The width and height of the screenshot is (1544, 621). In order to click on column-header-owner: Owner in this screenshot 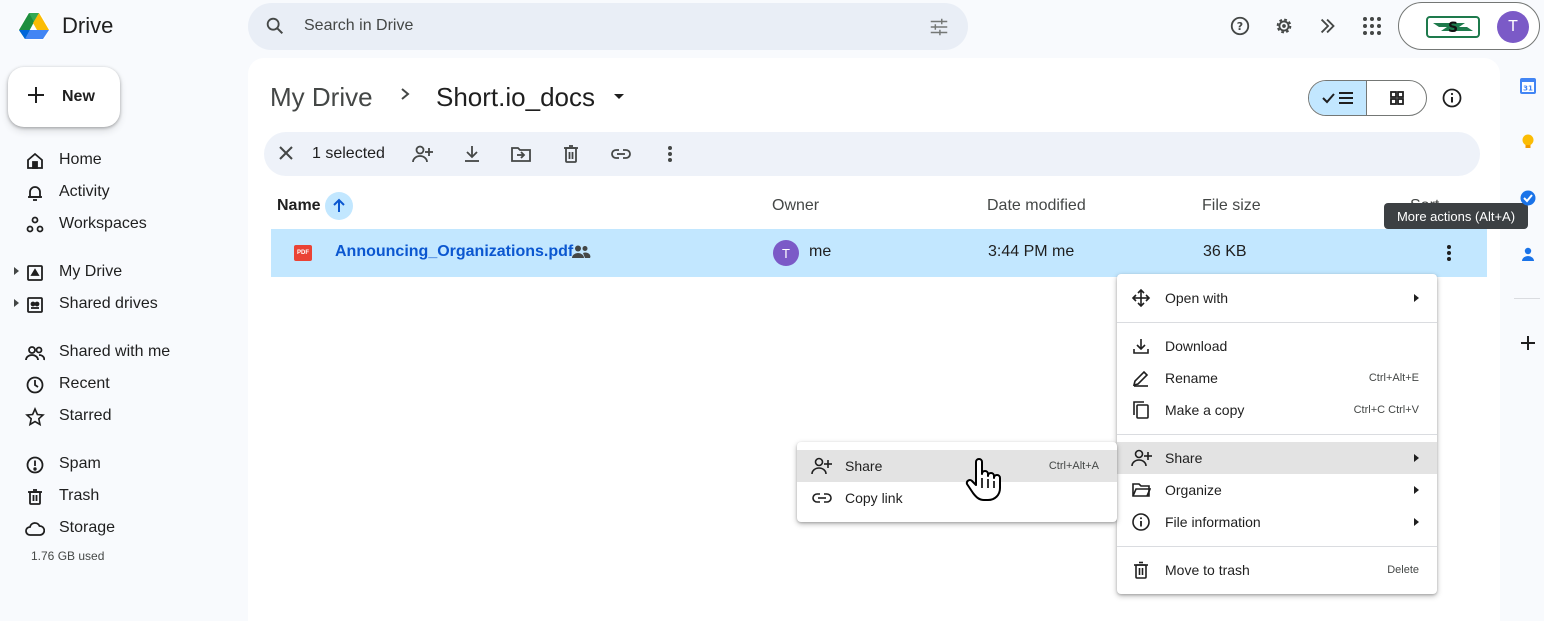, I will do `click(795, 206)`.